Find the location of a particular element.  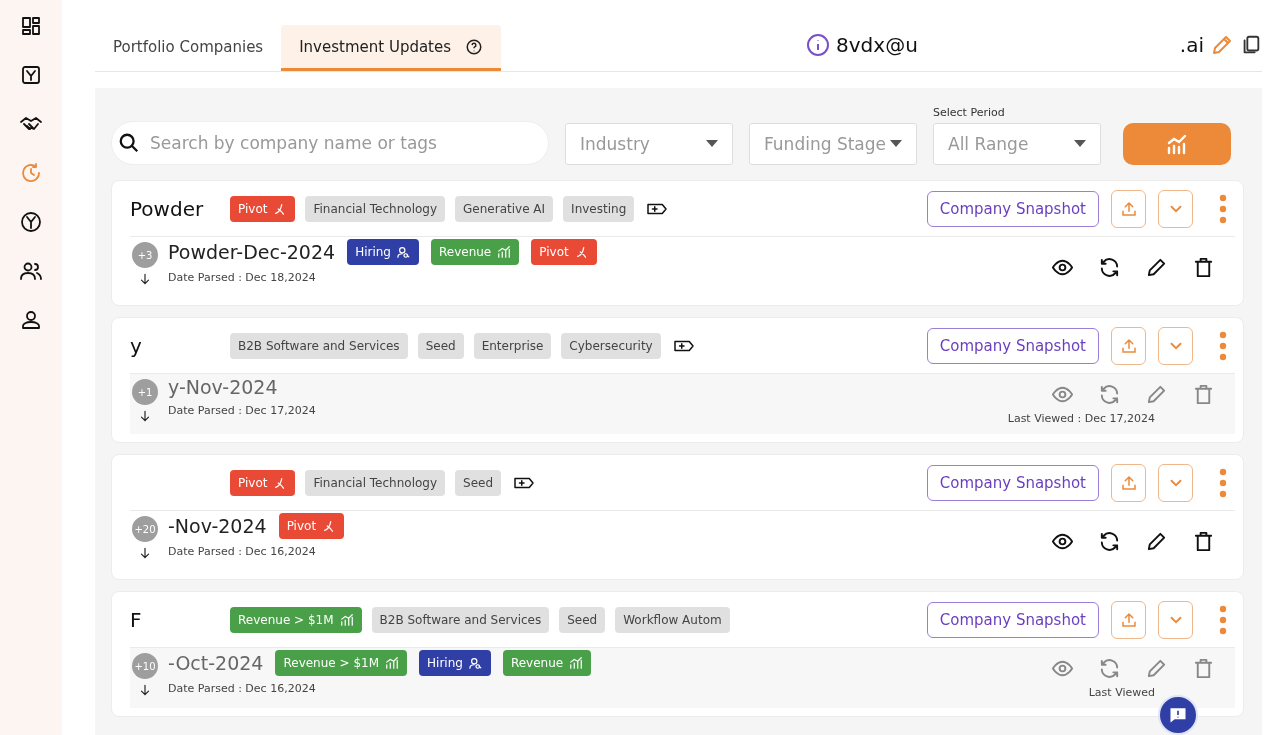

email-address: 8vdx@u is located at coordinates (877, 44).